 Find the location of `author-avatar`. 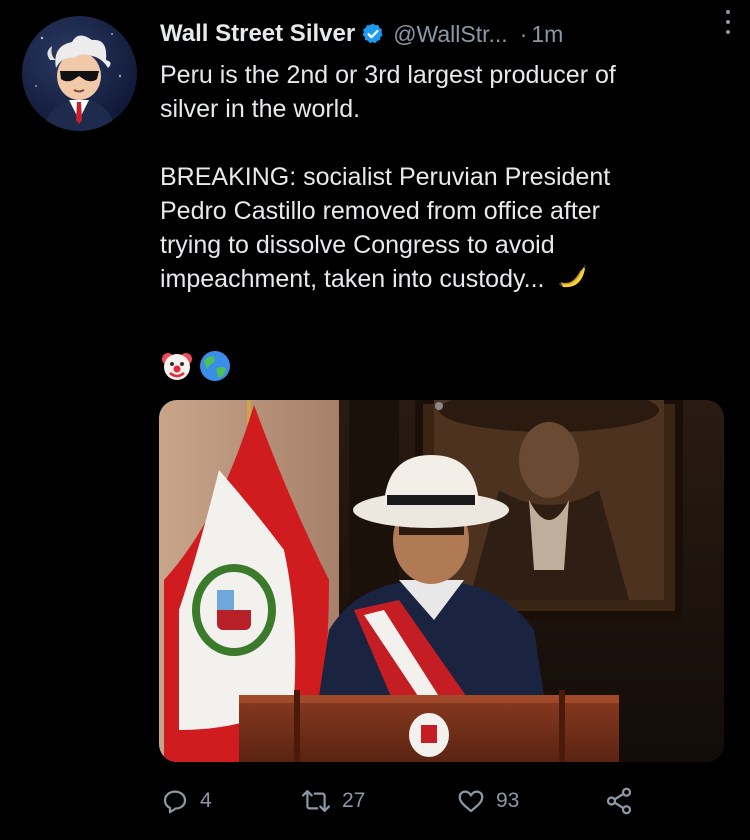

author-avatar is located at coordinates (79, 73).